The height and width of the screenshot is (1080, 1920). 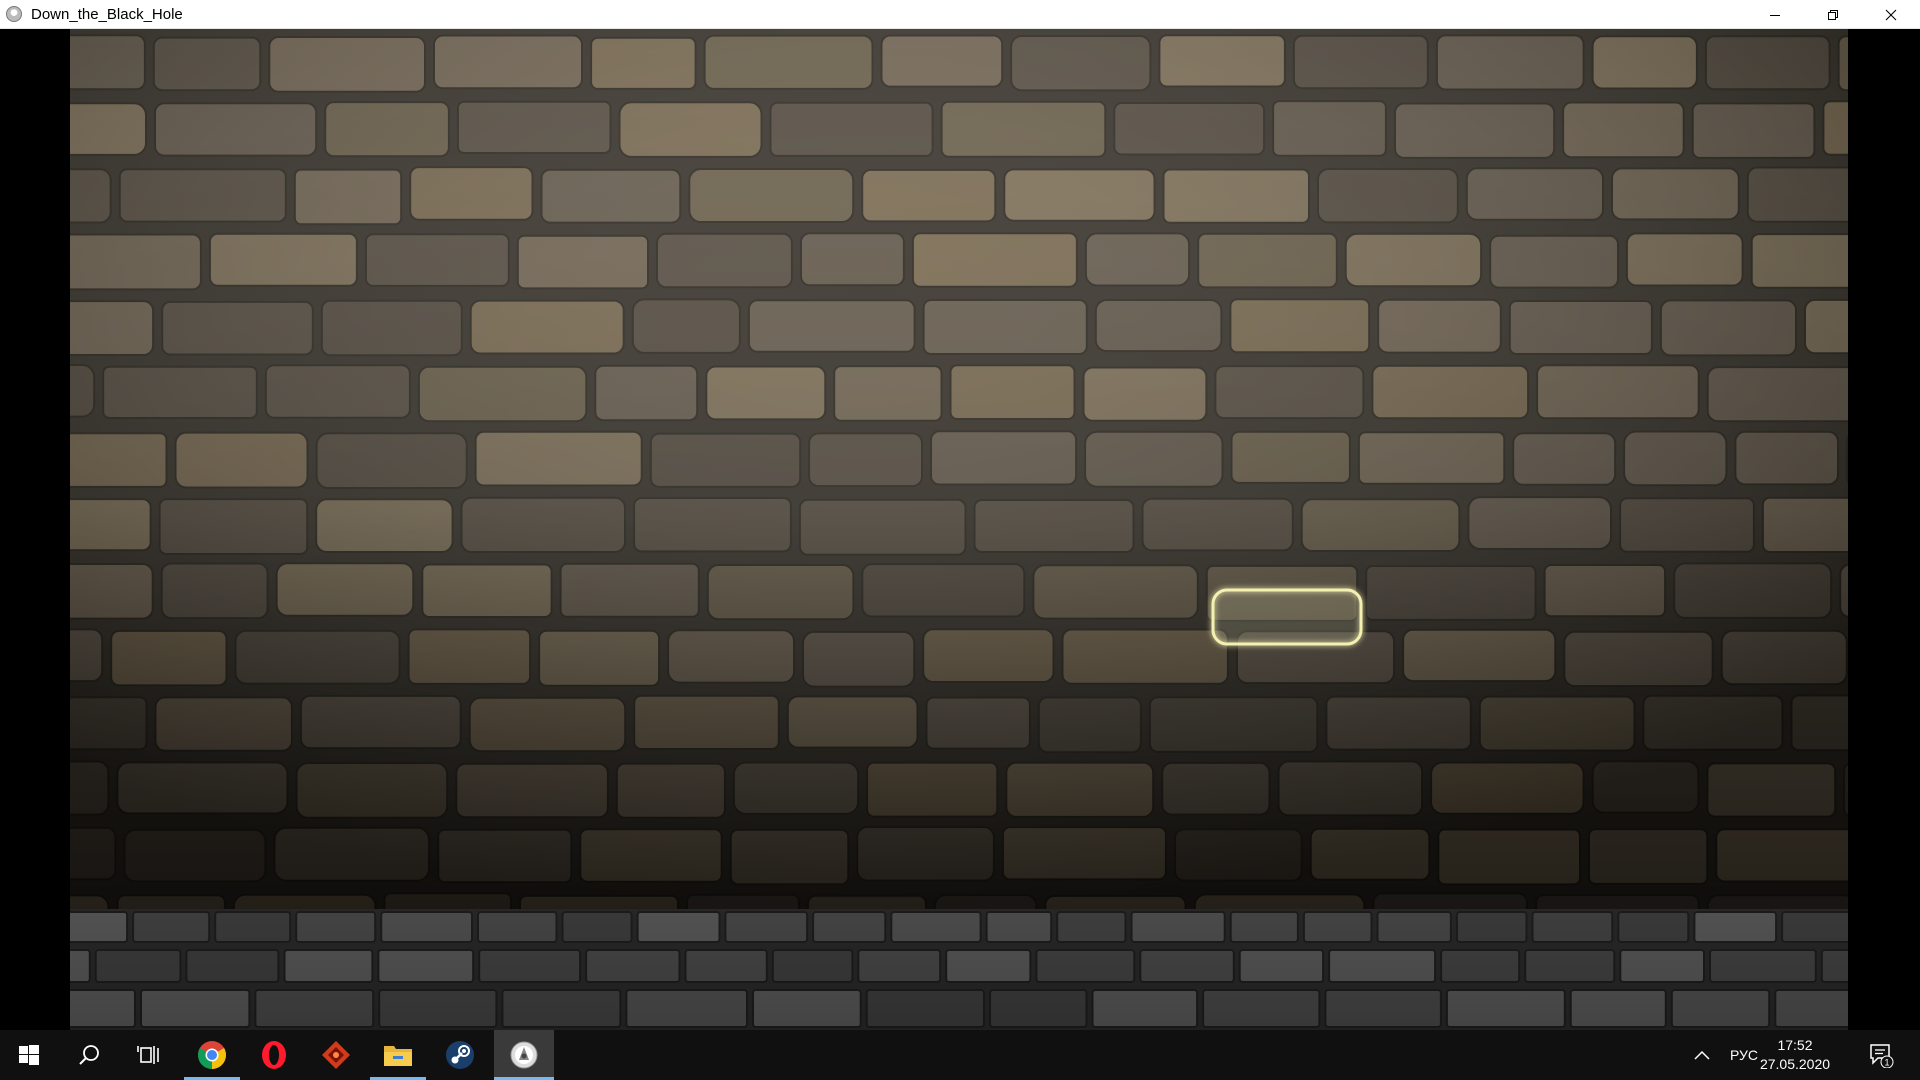 I want to click on clock: 17:52 27.05.2020, so click(x=1795, y=1055).